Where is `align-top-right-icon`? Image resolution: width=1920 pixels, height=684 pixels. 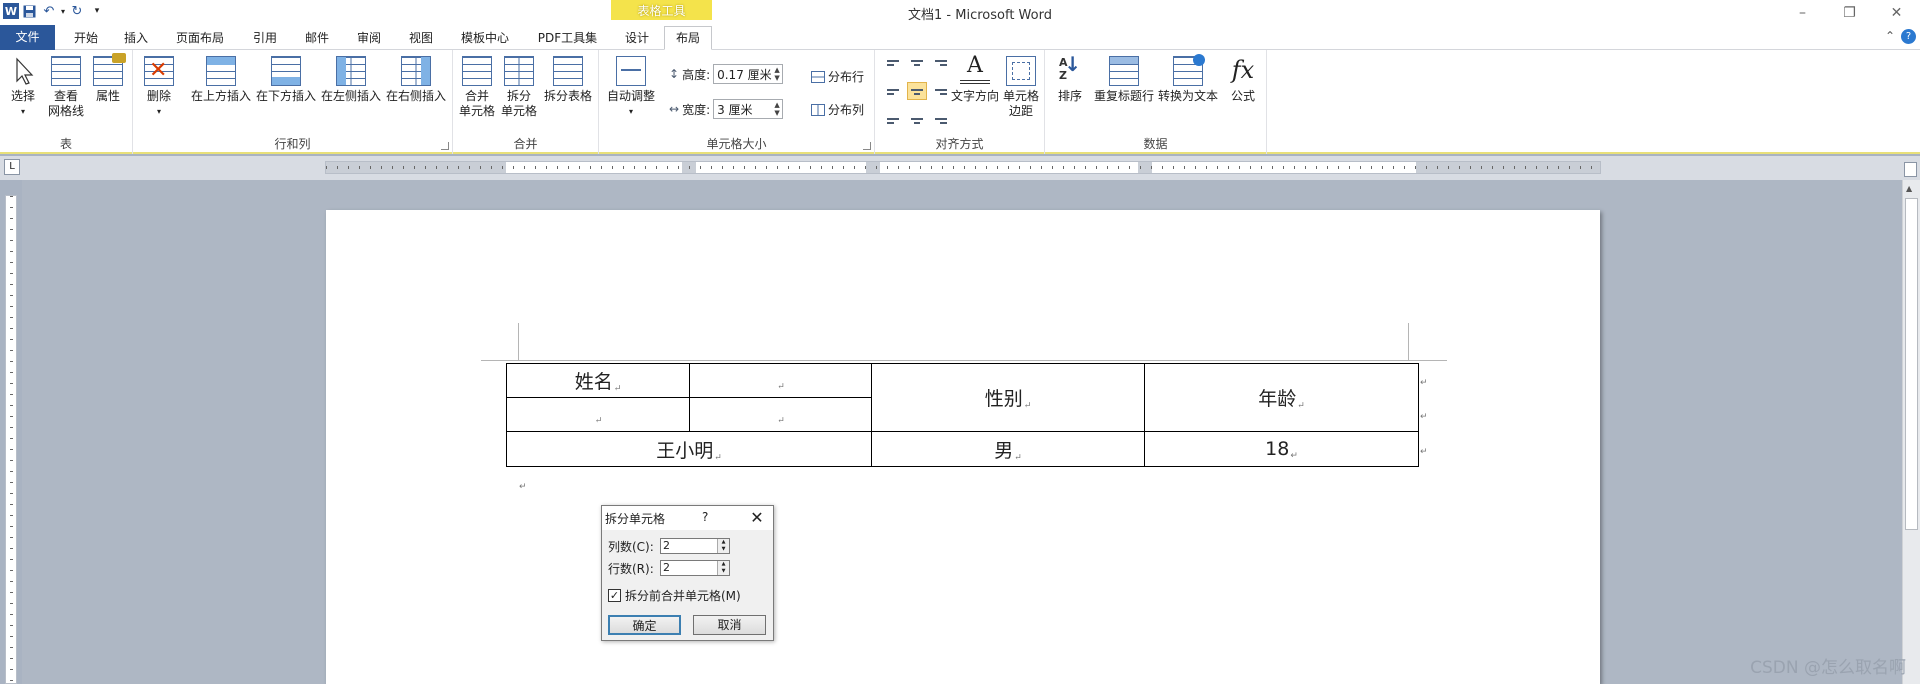 align-top-right-icon is located at coordinates (941, 65).